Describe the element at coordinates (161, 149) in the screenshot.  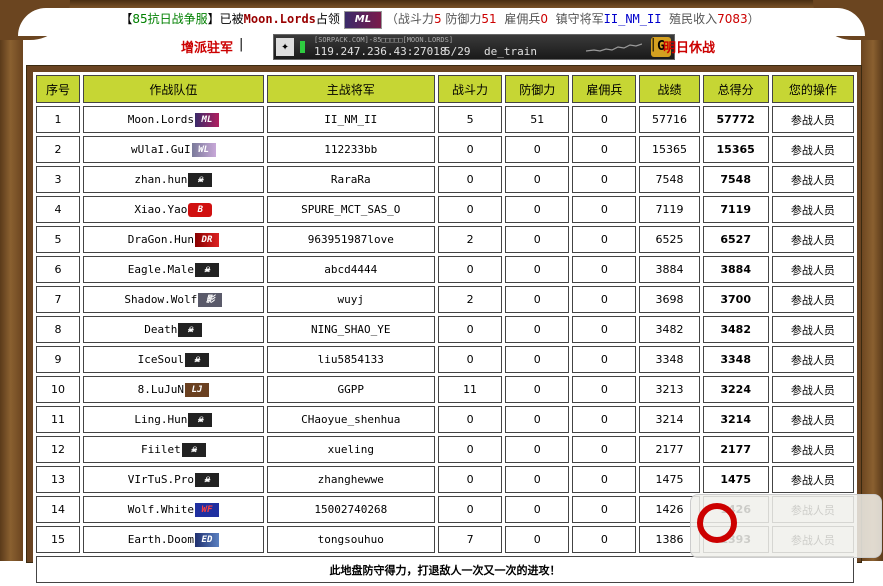
I see `team-name: wUlaI.GuI` at that location.